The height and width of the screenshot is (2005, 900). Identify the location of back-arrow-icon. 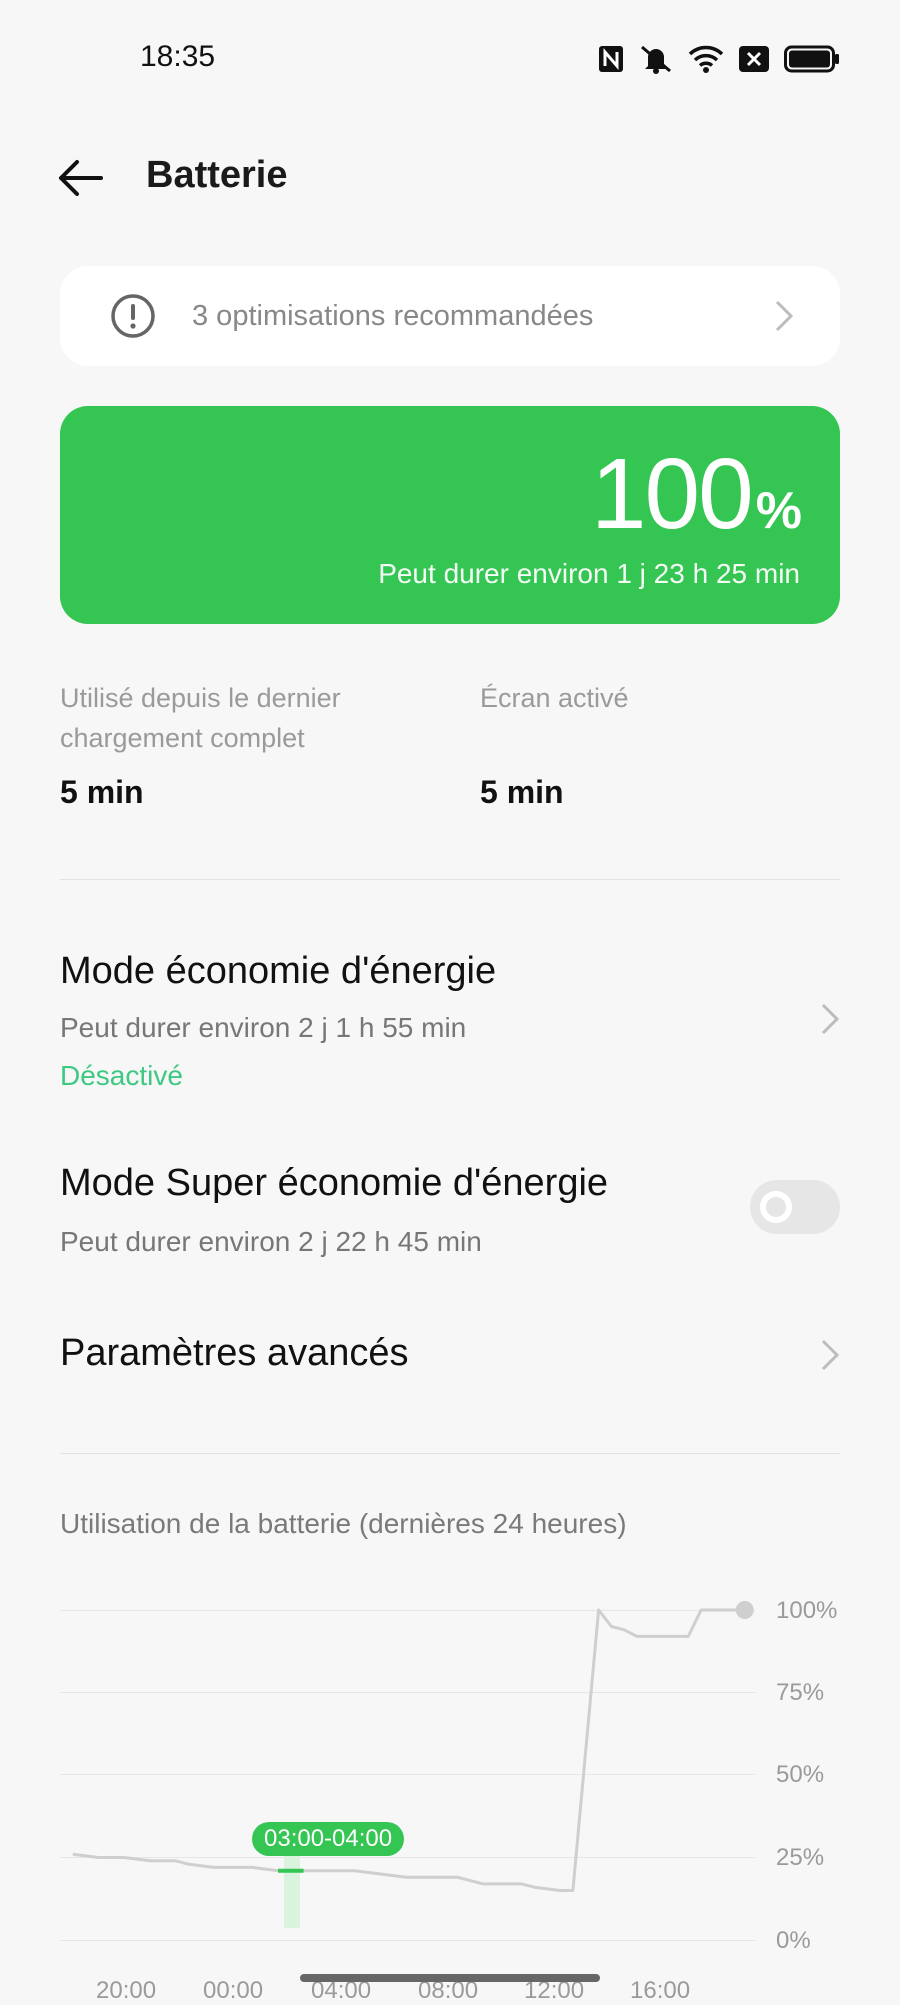
(81, 178).